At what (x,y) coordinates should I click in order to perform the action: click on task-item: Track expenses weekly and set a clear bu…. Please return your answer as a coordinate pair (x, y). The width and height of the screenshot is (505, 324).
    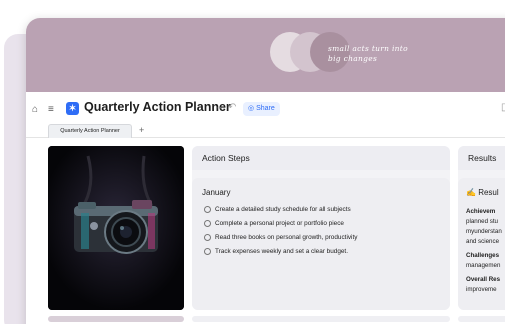
    Looking at the image, I should click on (276, 251).